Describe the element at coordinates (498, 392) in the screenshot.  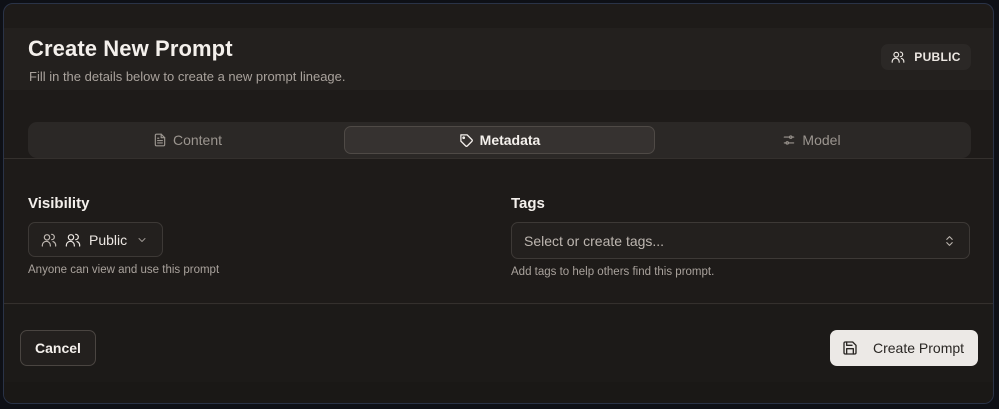
I see `dialog-bottom-band` at that location.